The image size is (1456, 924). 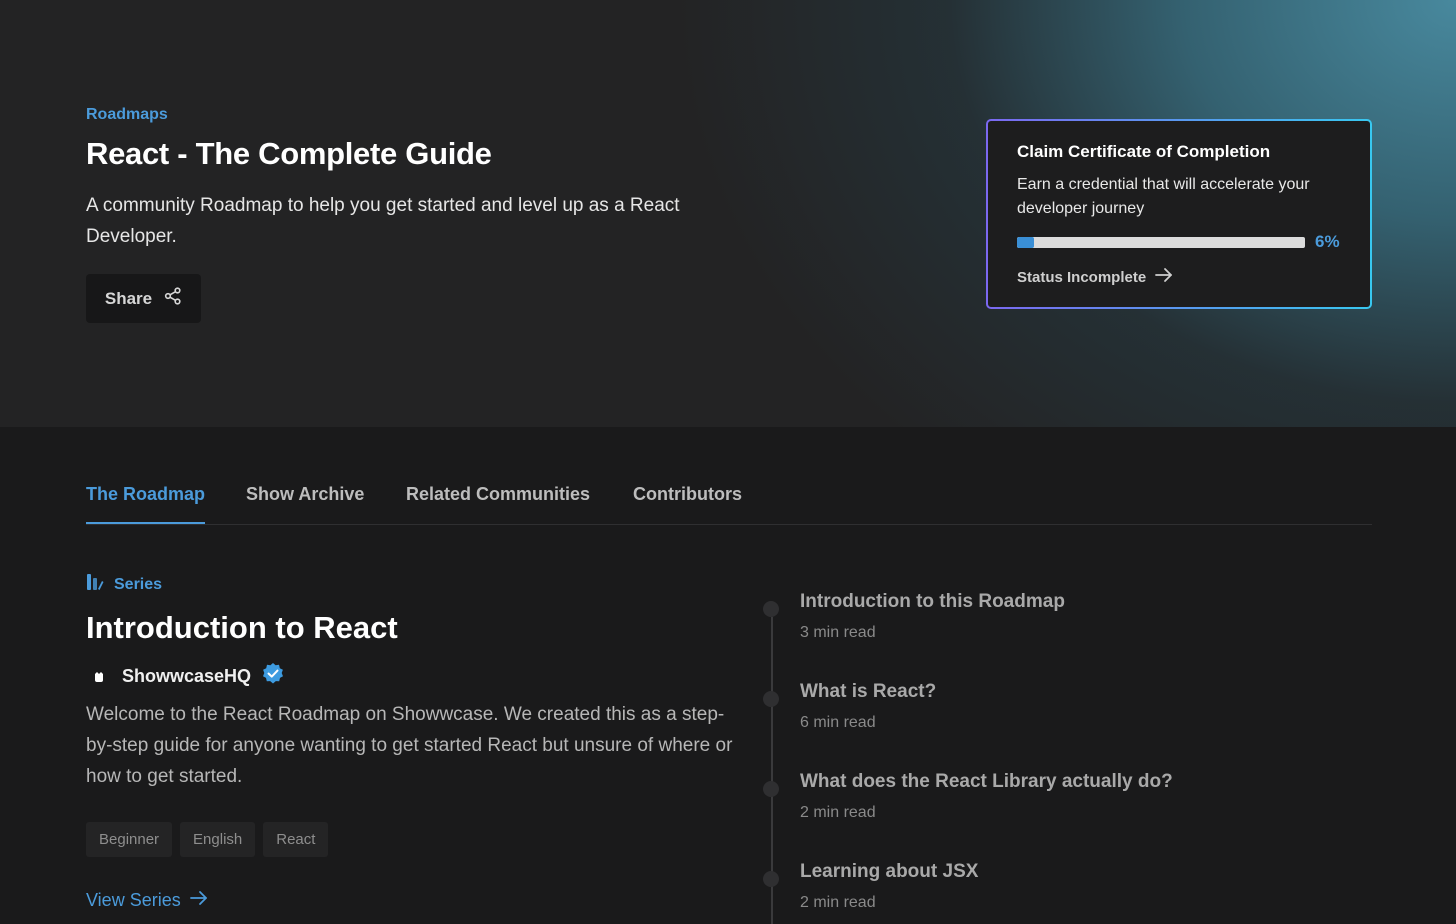 I want to click on author: ShowwcaseHQ, so click(x=185, y=676).